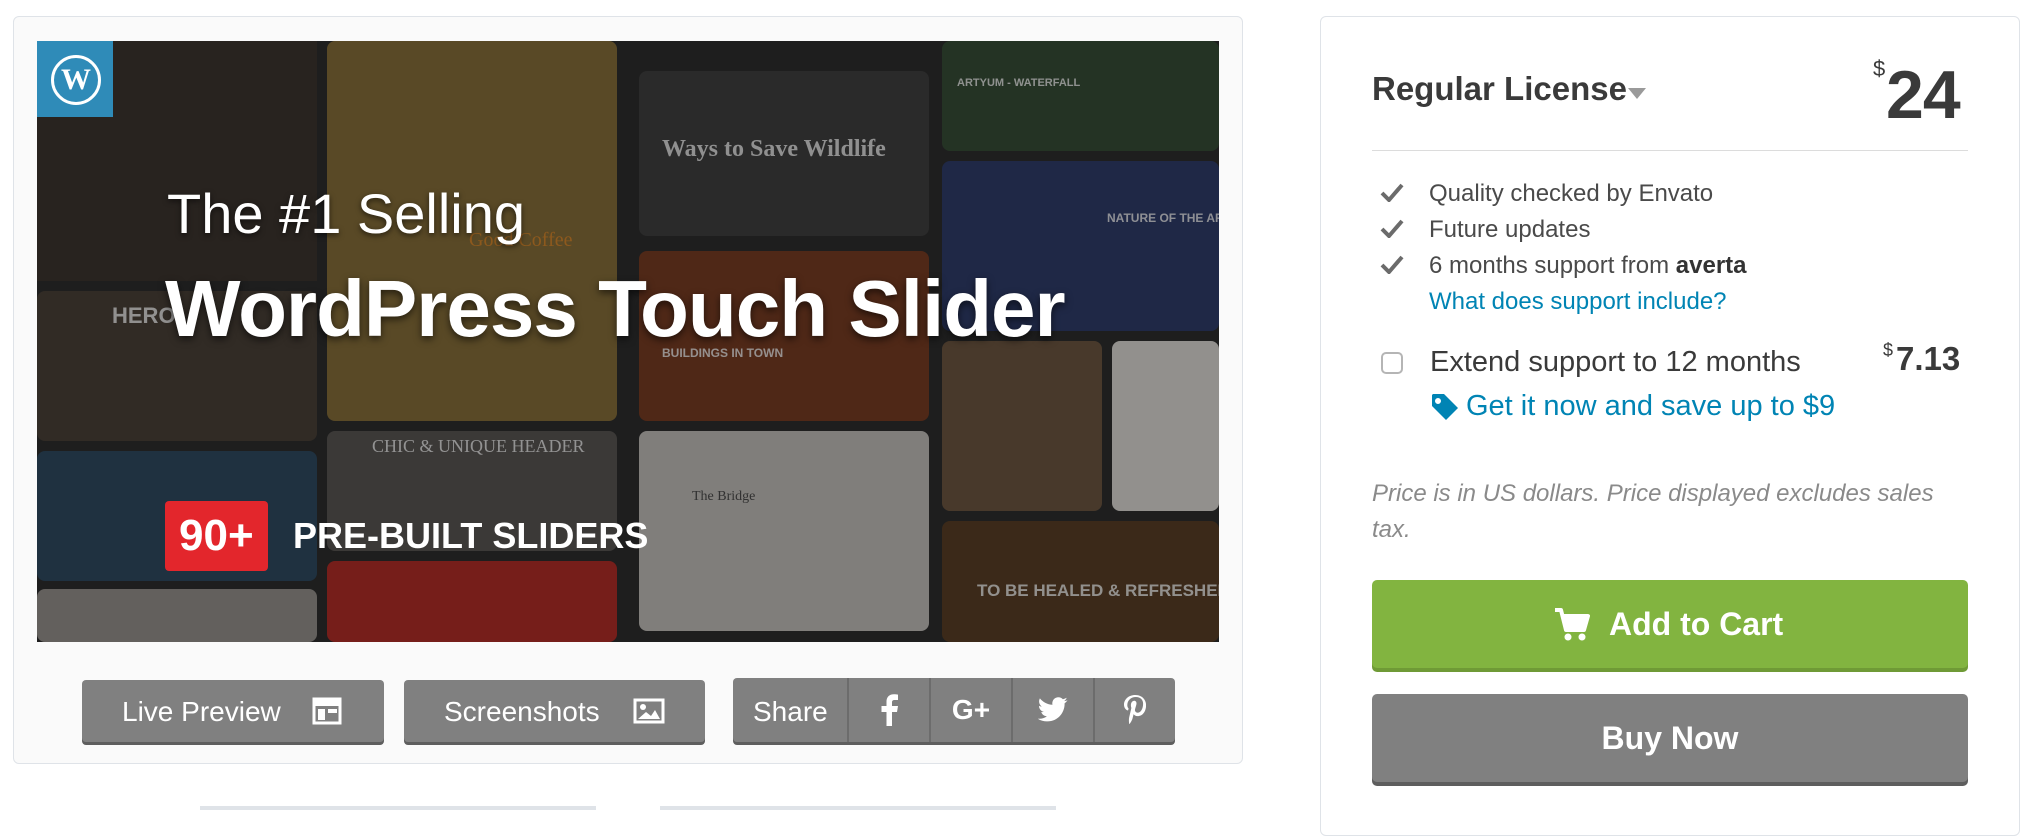 The height and width of the screenshot is (836, 2034). What do you see at coordinates (1510, 229) in the screenshot?
I see `feature-text: Future updates` at bounding box center [1510, 229].